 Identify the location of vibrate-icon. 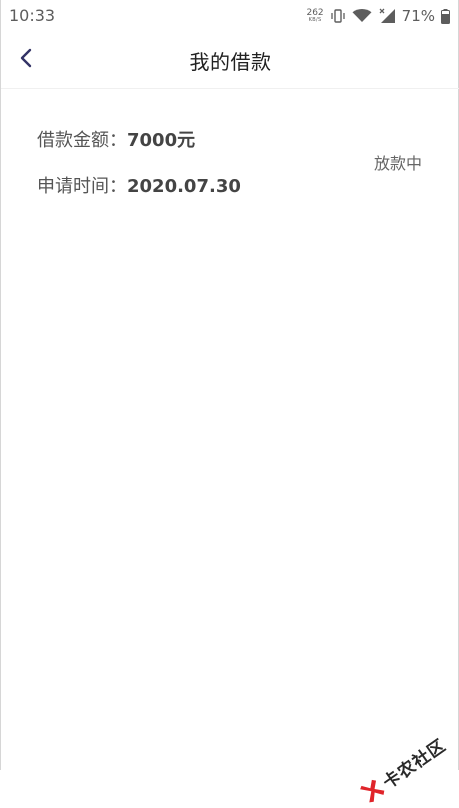
(338, 16).